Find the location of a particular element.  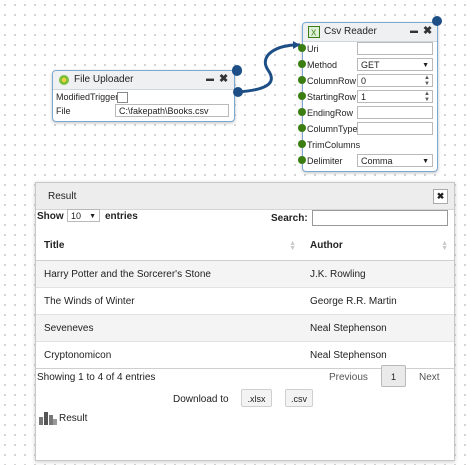

download-xlsx-button: .xlsx is located at coordinates (256, 398).